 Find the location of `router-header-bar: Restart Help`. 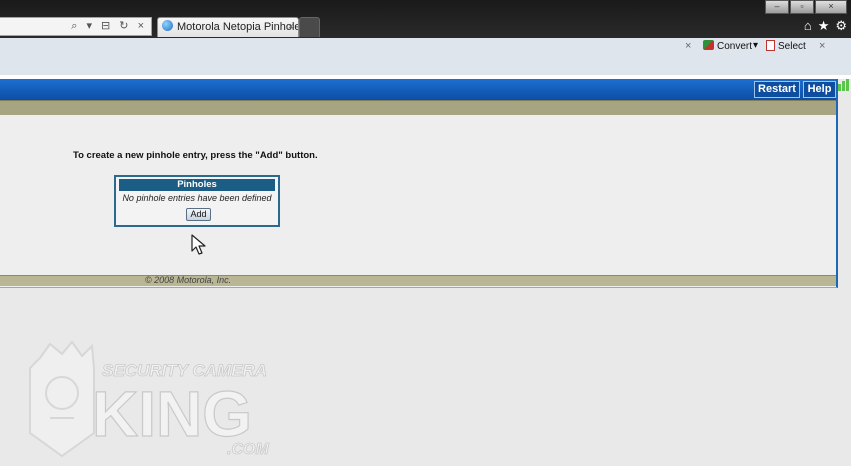

router-header-bar: Restart Help is located at coordinates (418, 89).